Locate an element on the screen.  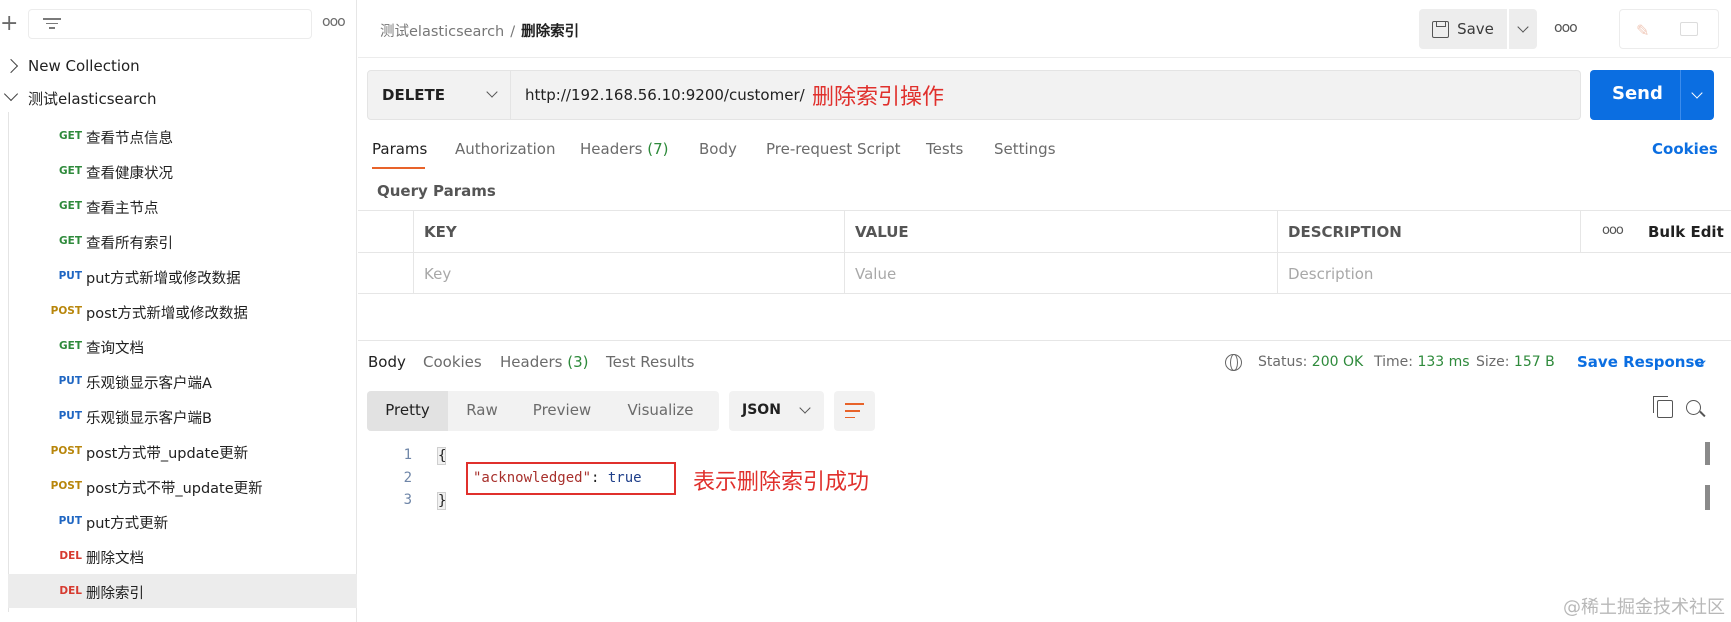
sidebar-toolbar: + ooo is located at coordinates (178, 24).